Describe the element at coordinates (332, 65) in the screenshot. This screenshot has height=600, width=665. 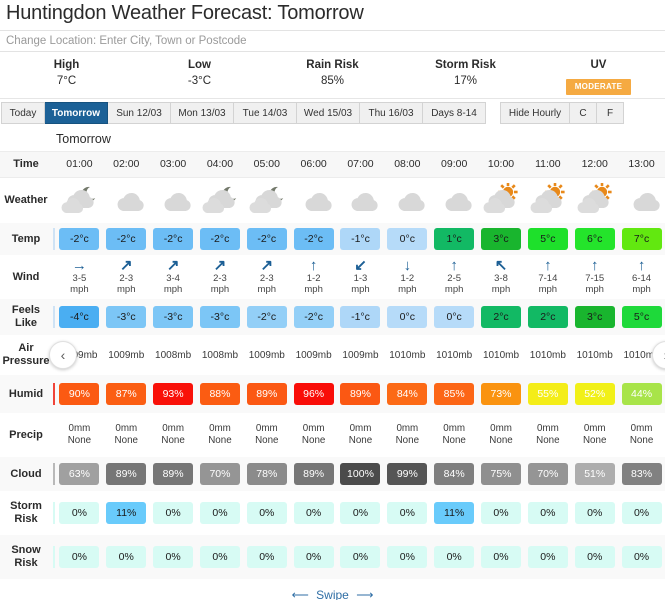
I see `summary-label: Rain Risk` at that location.